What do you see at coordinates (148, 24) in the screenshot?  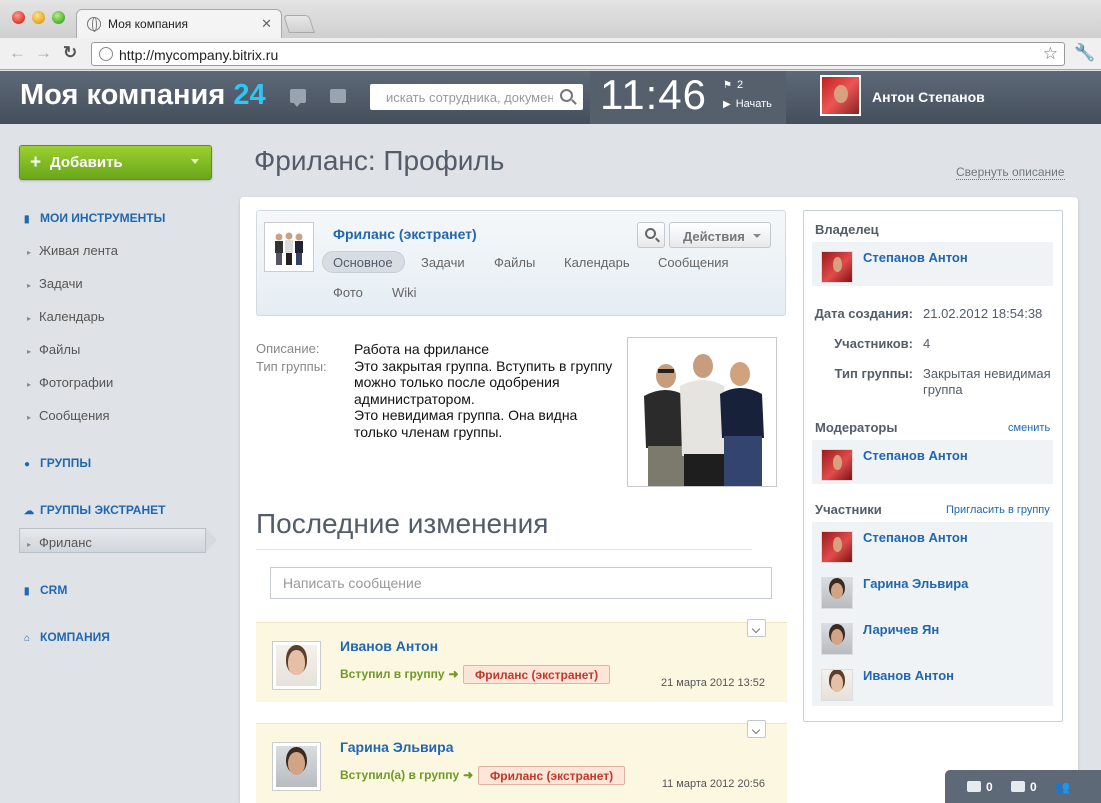 I see `tab-title: Моя компания` at bounding box center [148, 24].